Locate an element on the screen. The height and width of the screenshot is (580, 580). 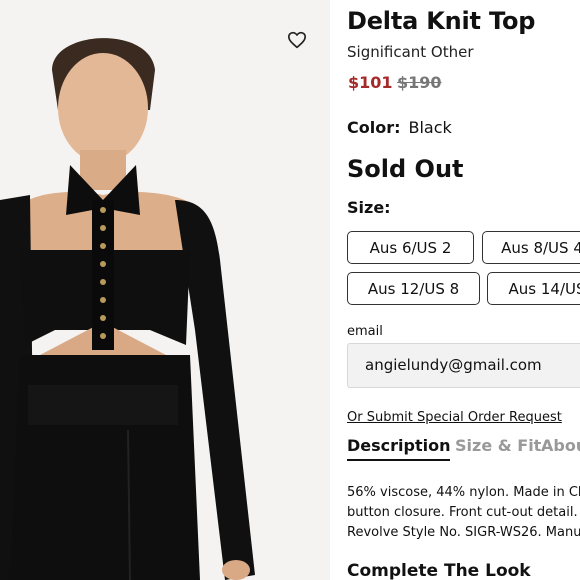
email-input: angielundy@gmail.com is located at coordinates (463, 365).